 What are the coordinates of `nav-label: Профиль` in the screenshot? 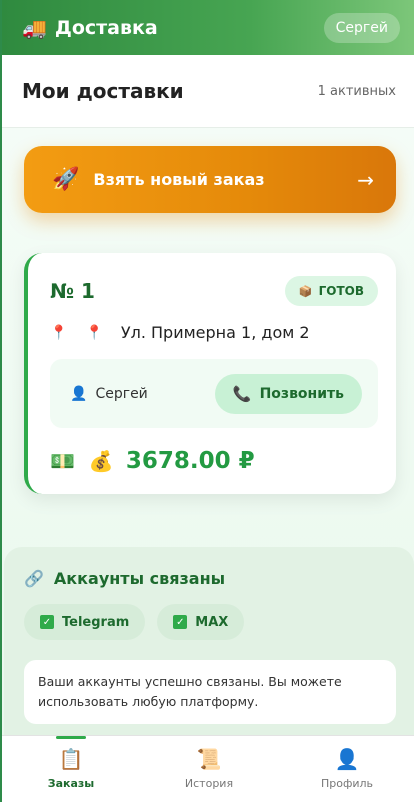 It's located at (347, 783).